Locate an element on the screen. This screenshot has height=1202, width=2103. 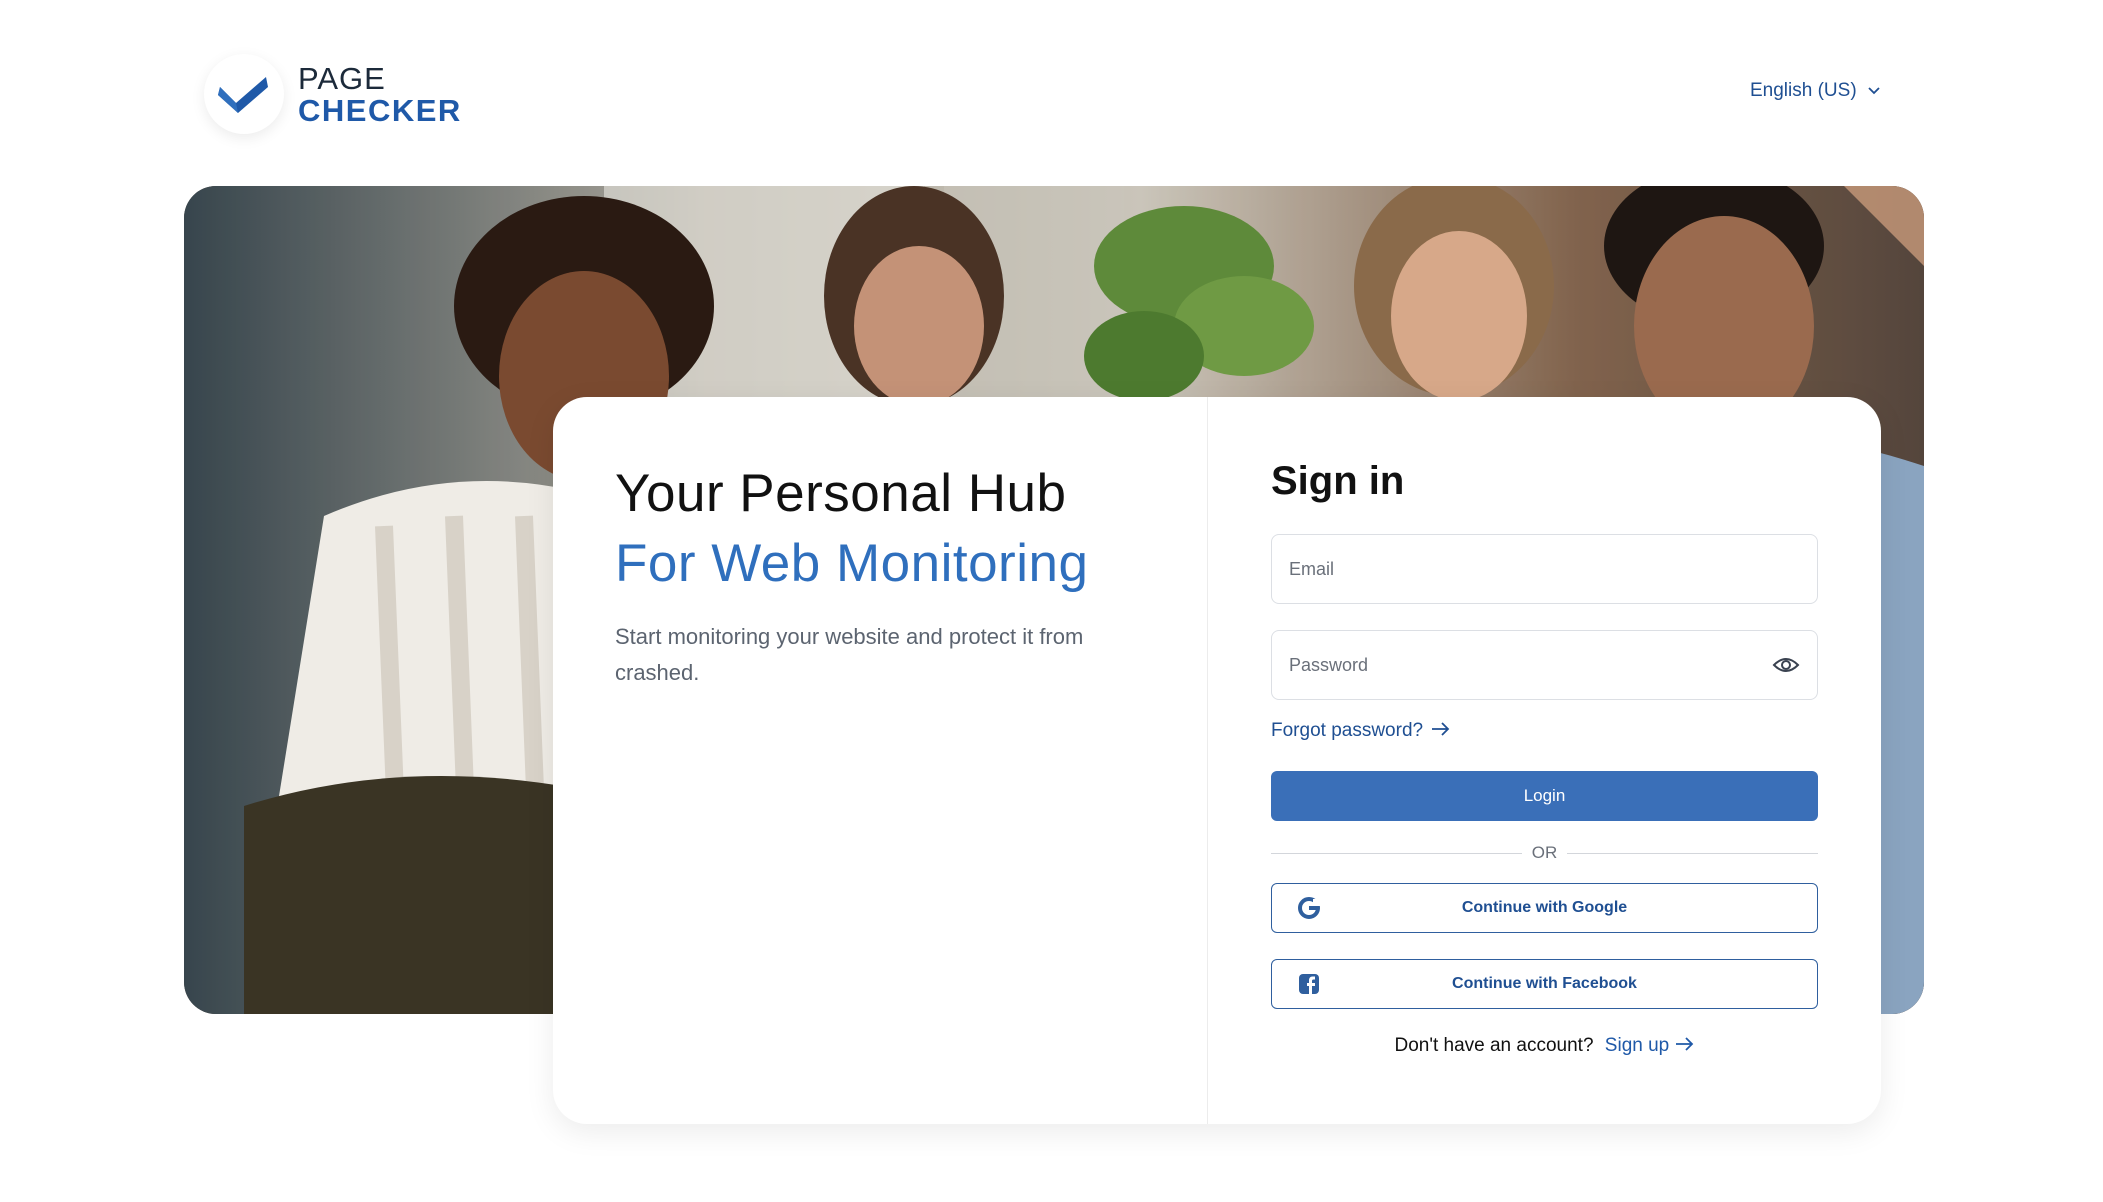
brand-logo: PAGE CHECKER is located at coordinates (333, 94).